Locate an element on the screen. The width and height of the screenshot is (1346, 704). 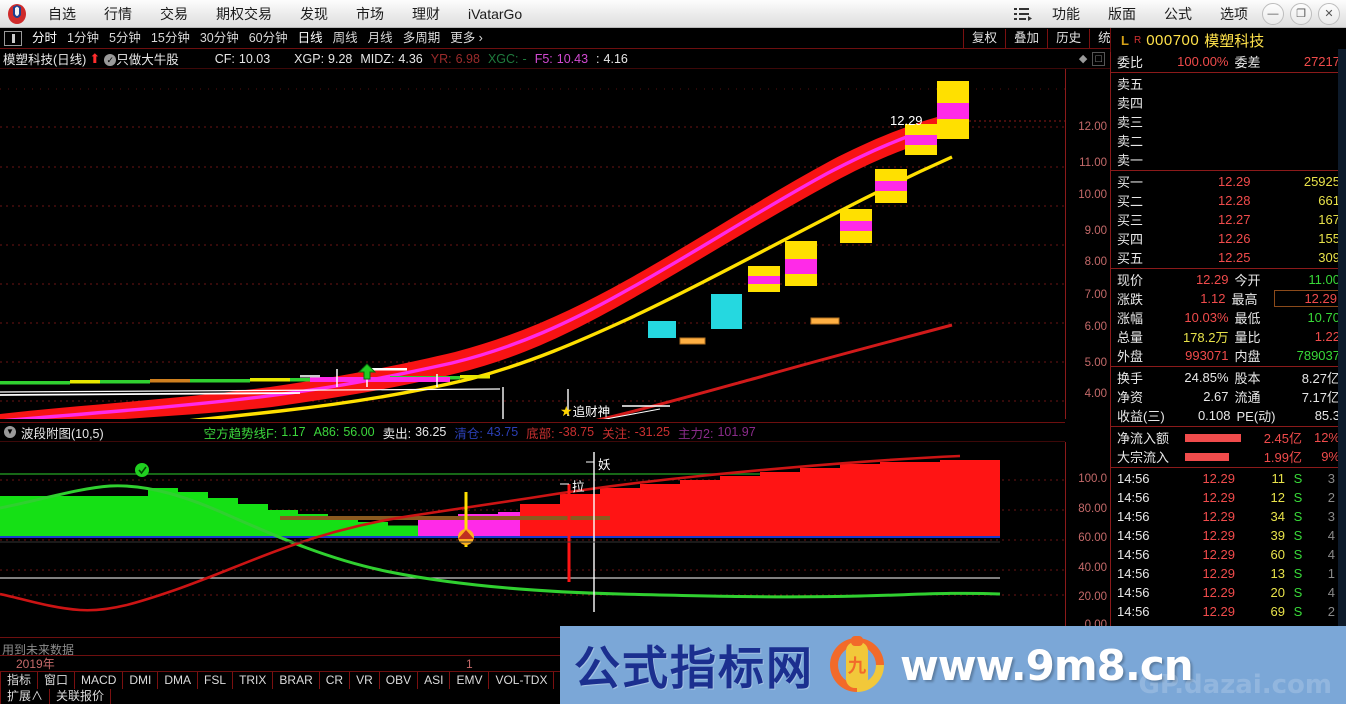
table-row: 14:56 12.29 60 S 4 is located at coordinates (1228, 554).